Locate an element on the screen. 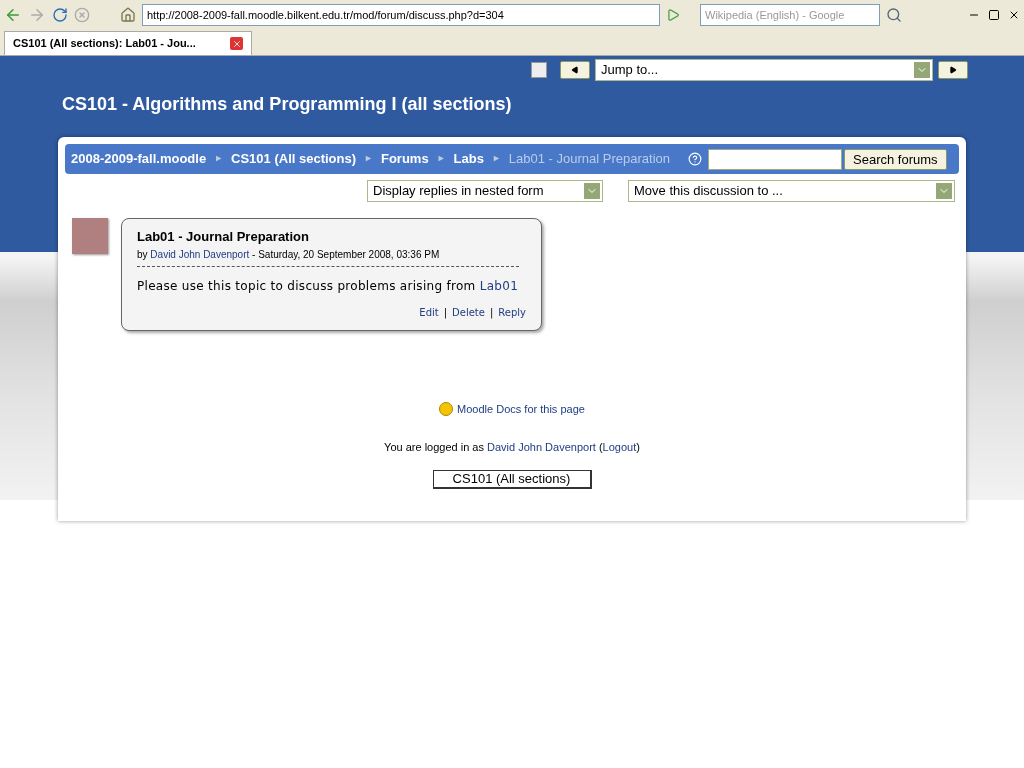 The image size is (1024, 768). search-forums-button: Search forums is located at coordinates (895, 159).